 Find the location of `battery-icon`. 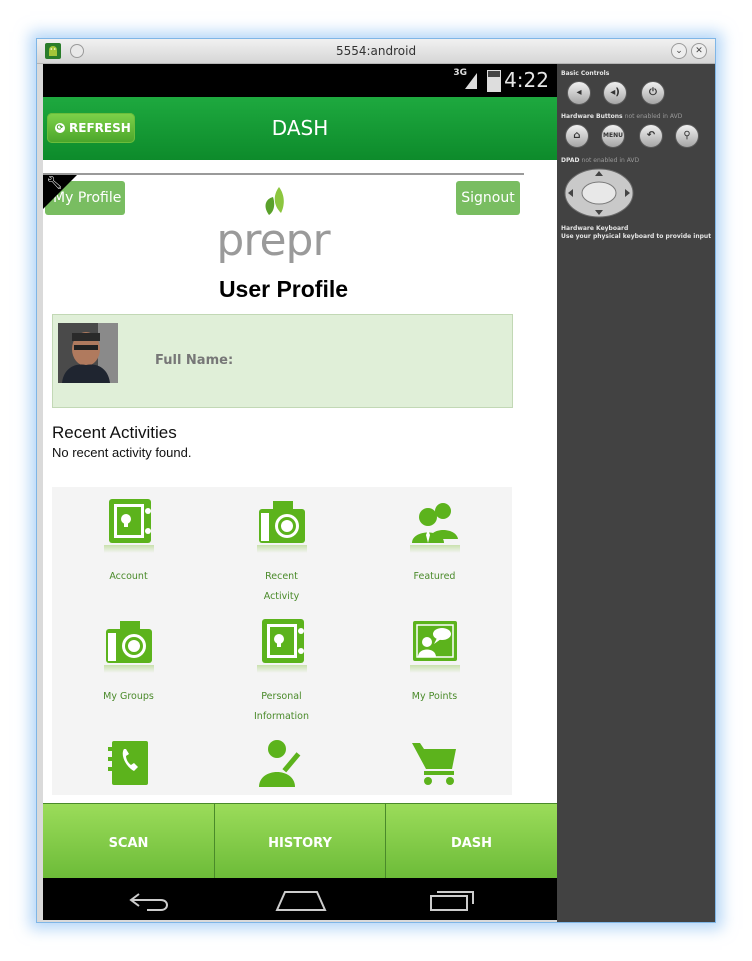

battery-icon is located at coordinates (494, 81).